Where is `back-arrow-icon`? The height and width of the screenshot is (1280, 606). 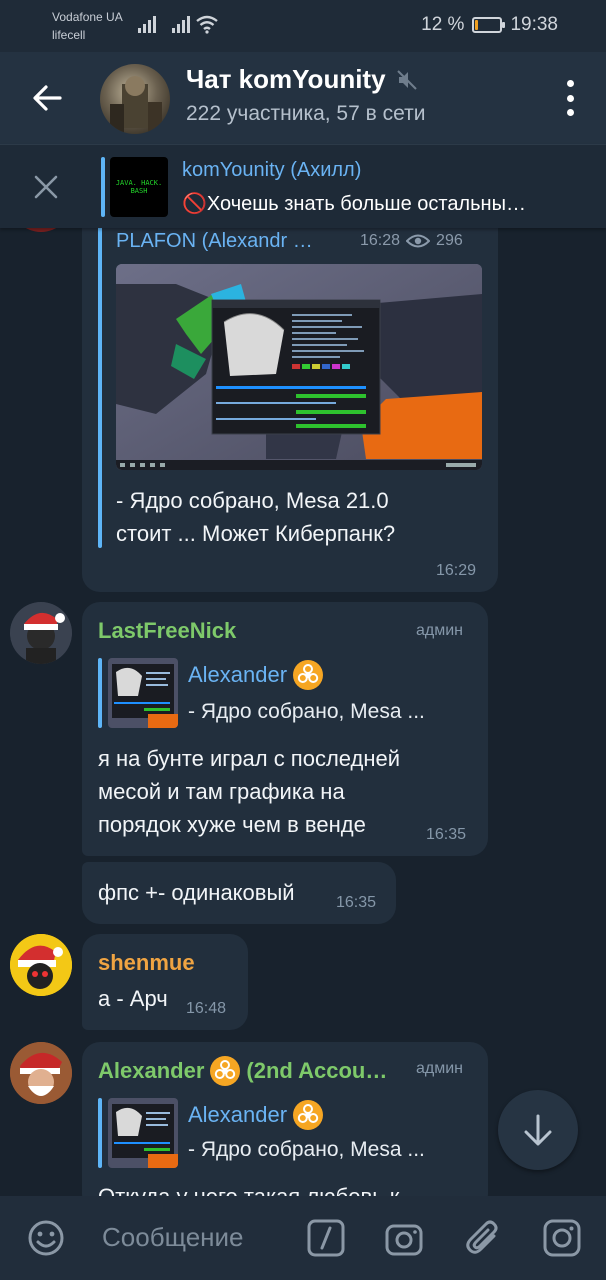 back-arrow-icon is located at coordinates (48, 98).